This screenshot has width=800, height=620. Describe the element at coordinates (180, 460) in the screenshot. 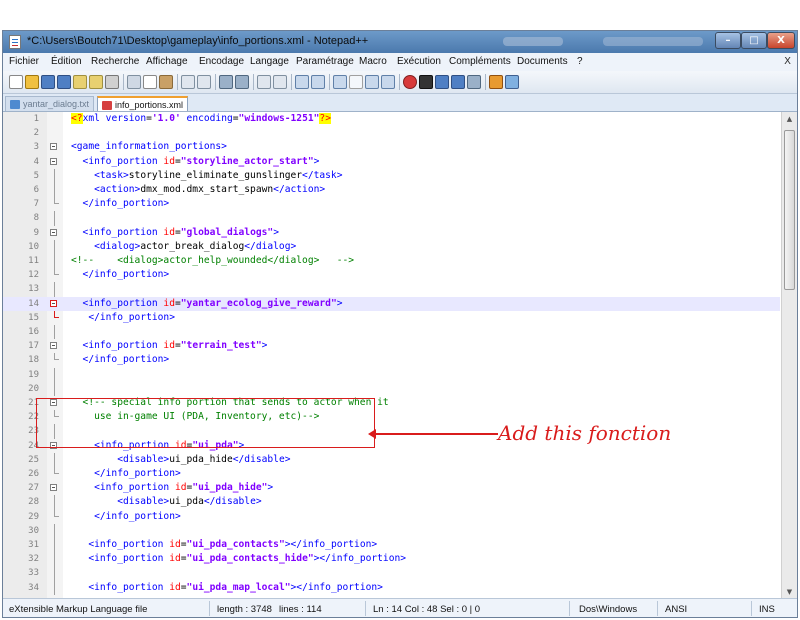

I see `code-text: <disable>ui_pda_hide</disable>` at that location.